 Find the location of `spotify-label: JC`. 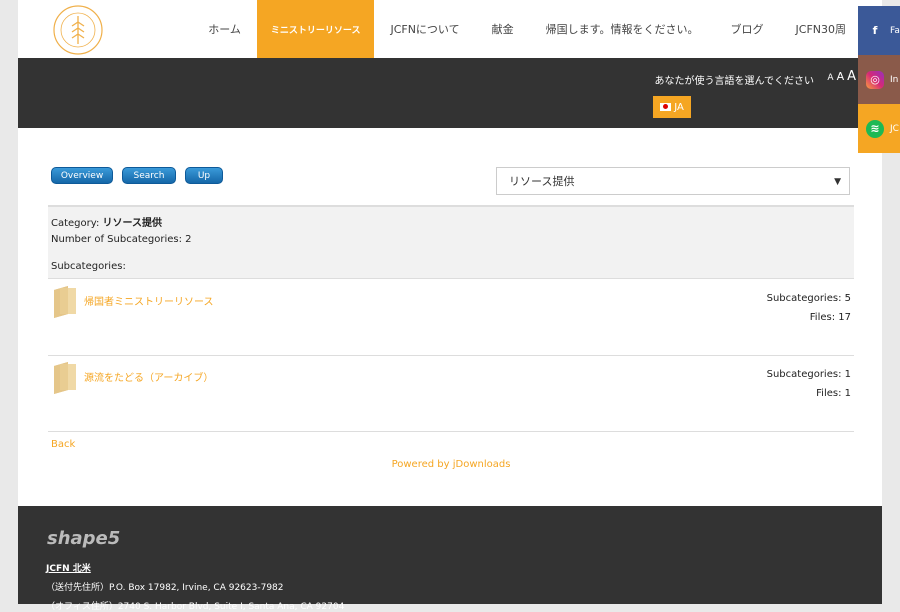

spotify-label: JC is located at coordinates (894, 128).